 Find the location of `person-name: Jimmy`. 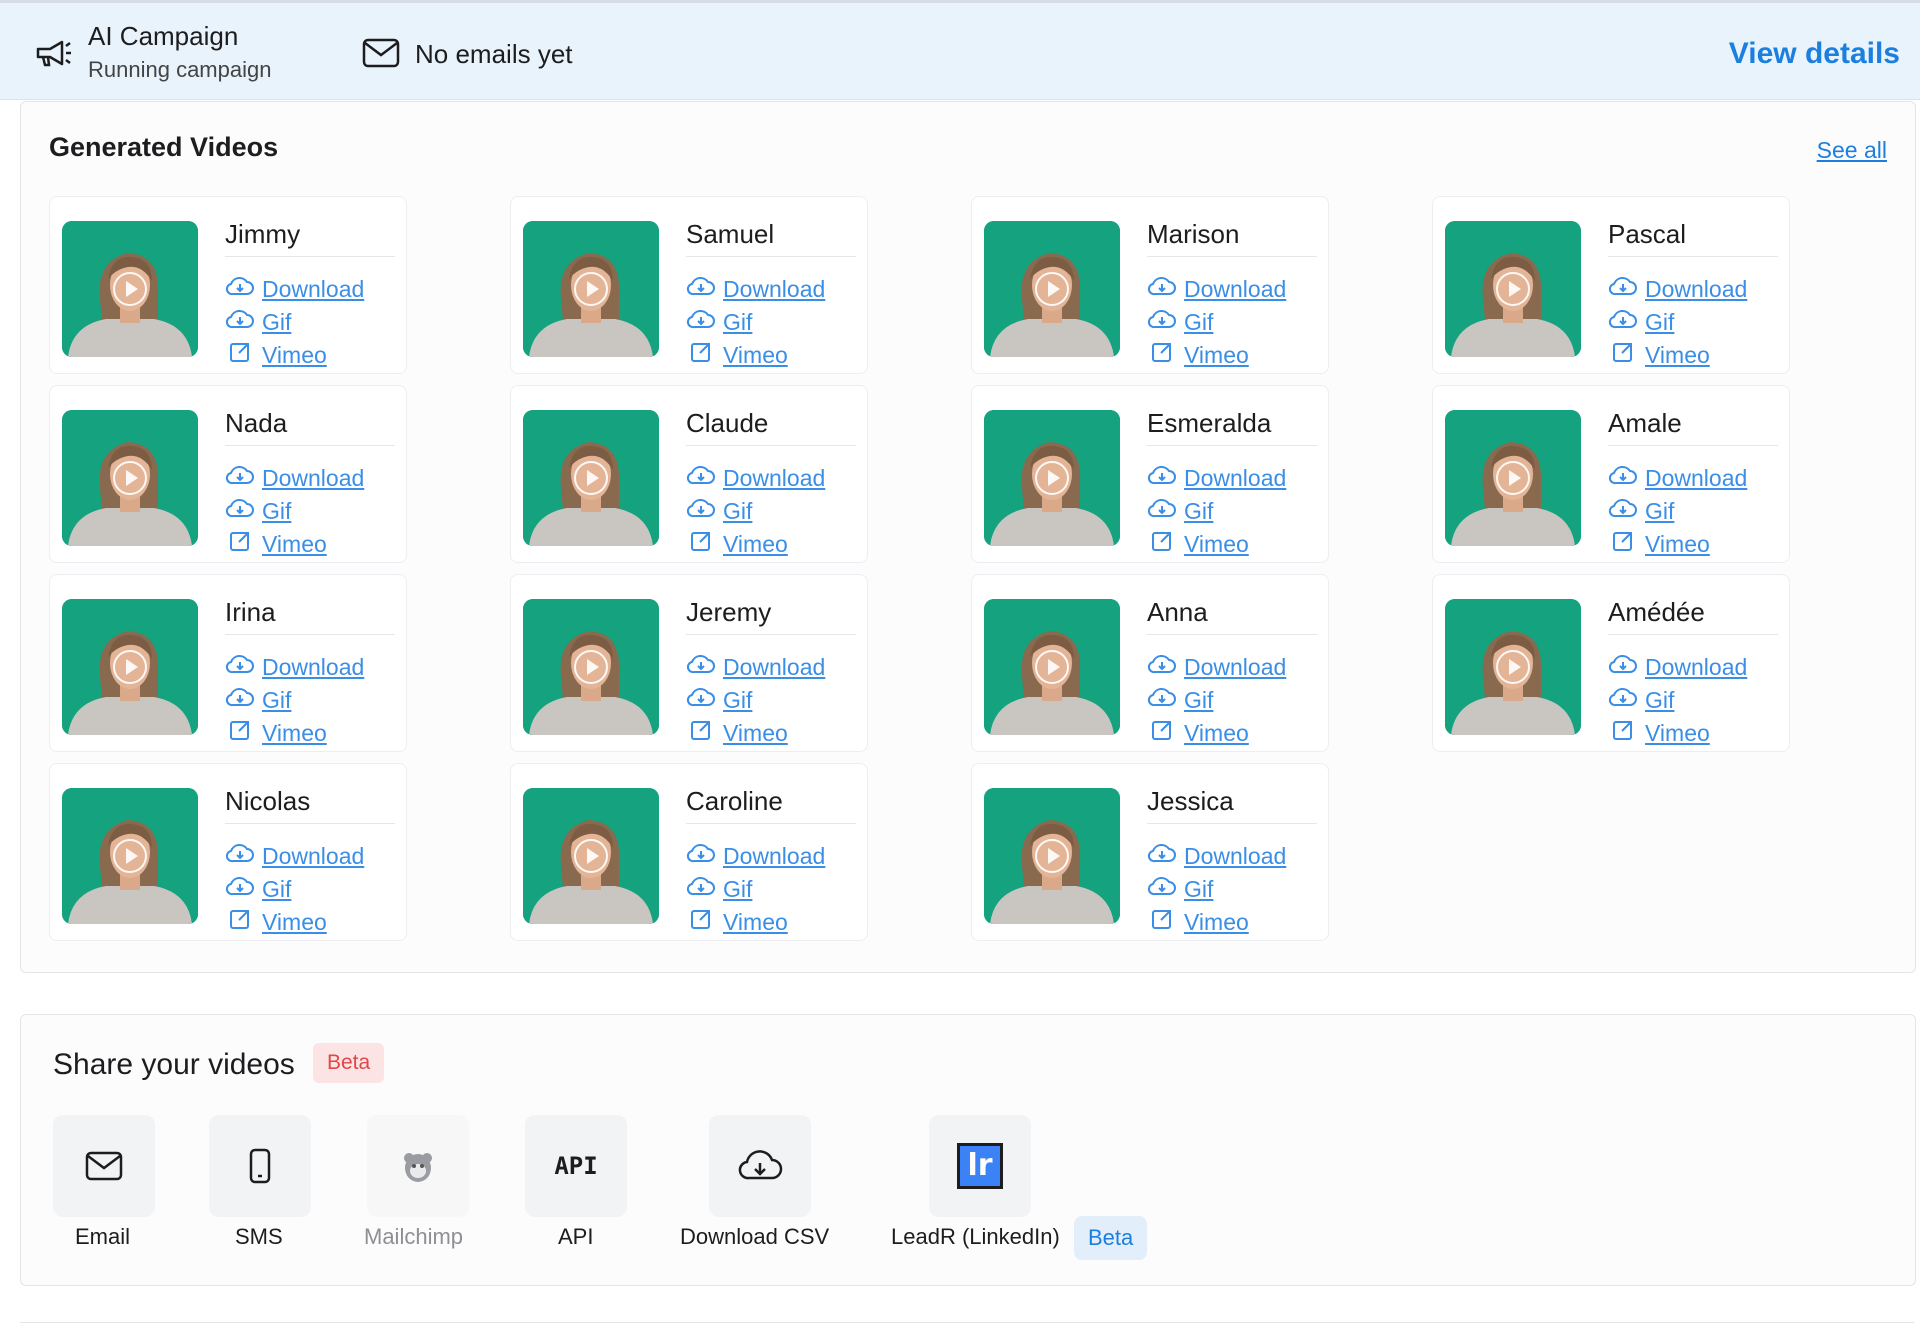

person-name: Jimmy is located at coordinates (310, 238).